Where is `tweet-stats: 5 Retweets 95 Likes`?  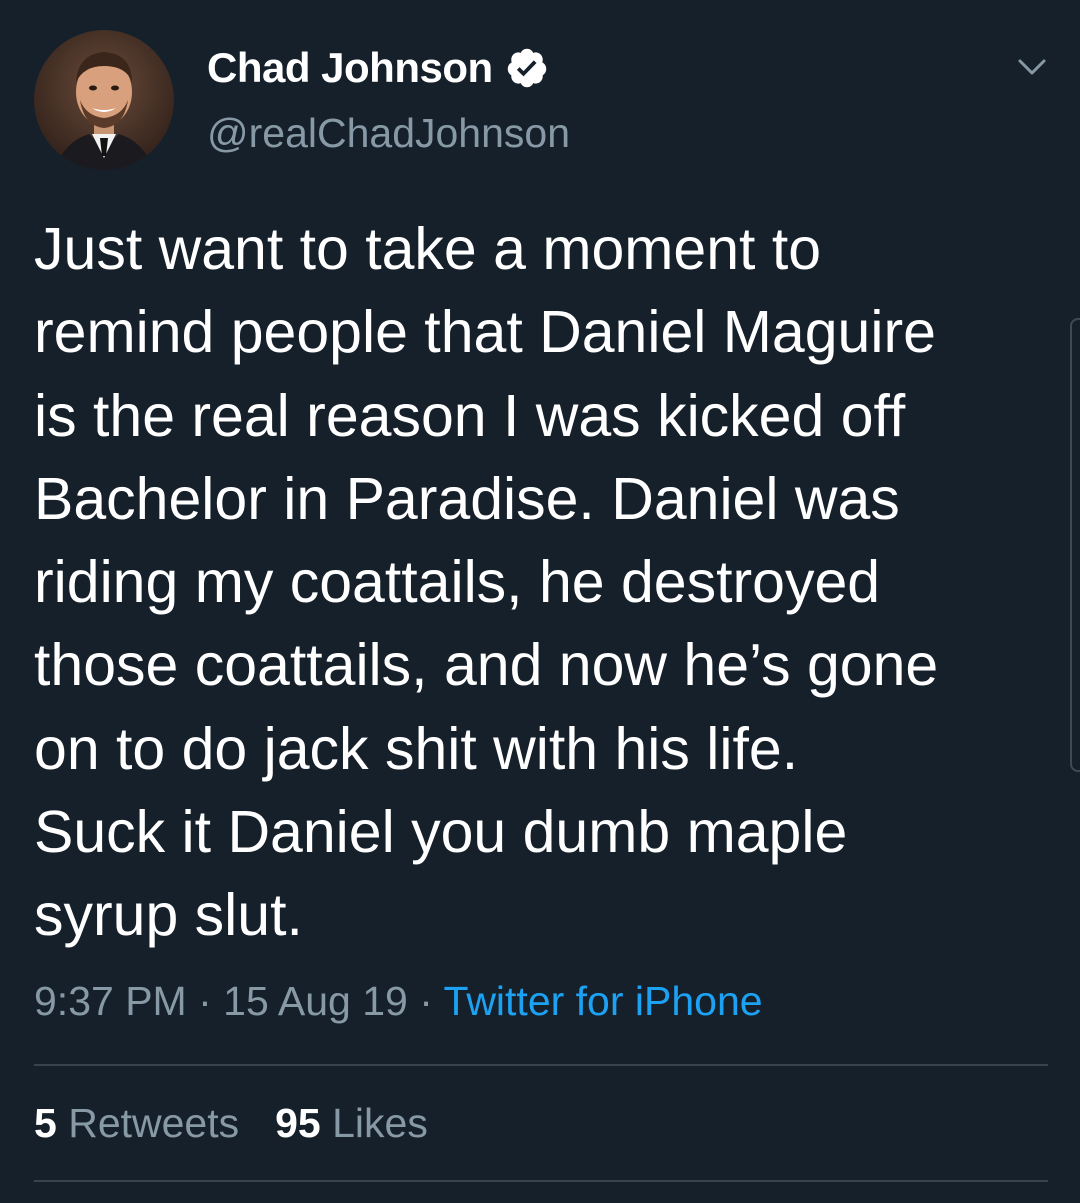
tweet-stats: 5 Retweets 95 Likes is located at coordinates (231, 1123).